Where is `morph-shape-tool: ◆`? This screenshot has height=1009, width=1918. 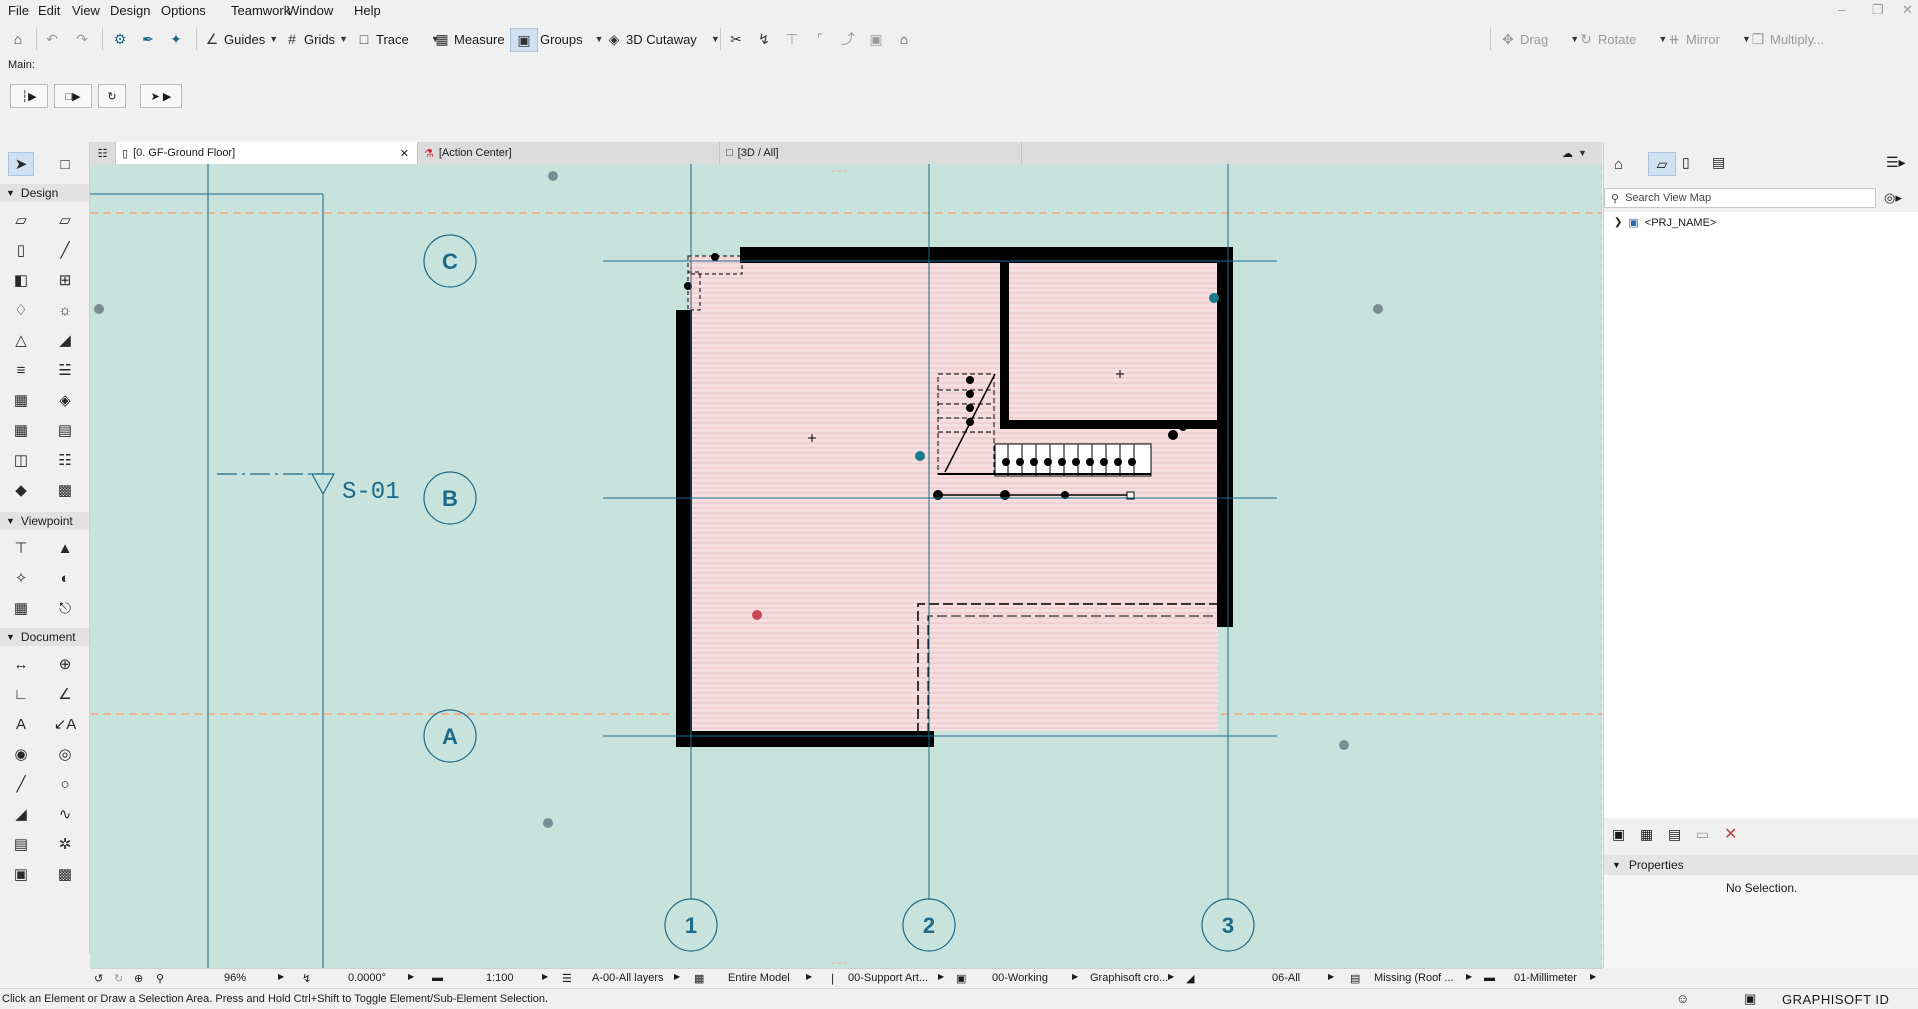 morph-shape-tool: ◆ is located at coordinates (21, 490).